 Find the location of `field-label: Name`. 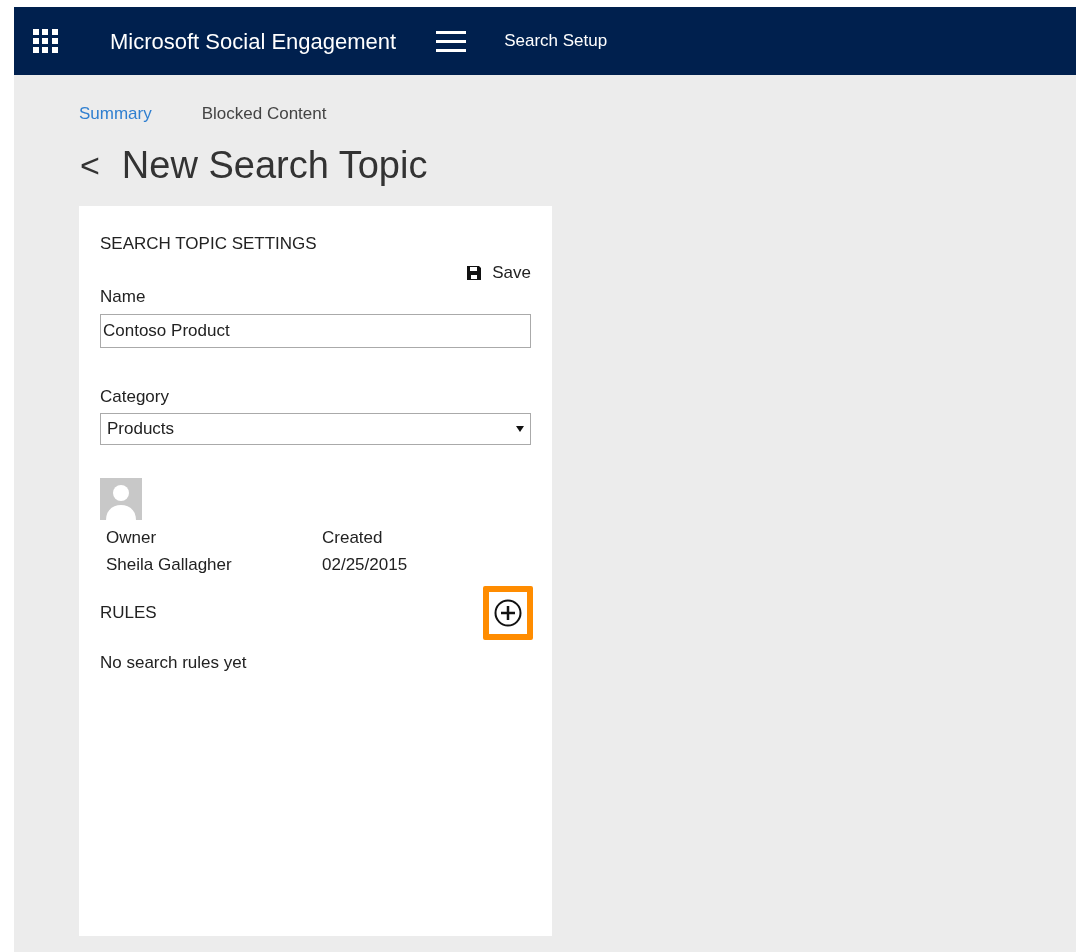

field-label: Name is located at coordinates (123, 296).